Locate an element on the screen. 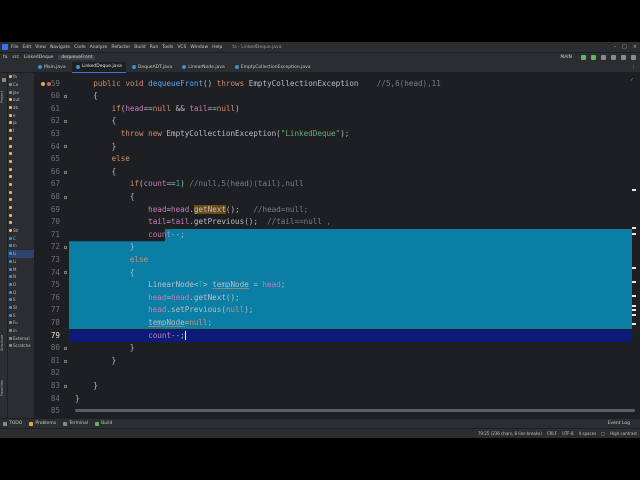 This screenshot has height=480, width=640. tree-item: l is located at coordinates (21, 131).